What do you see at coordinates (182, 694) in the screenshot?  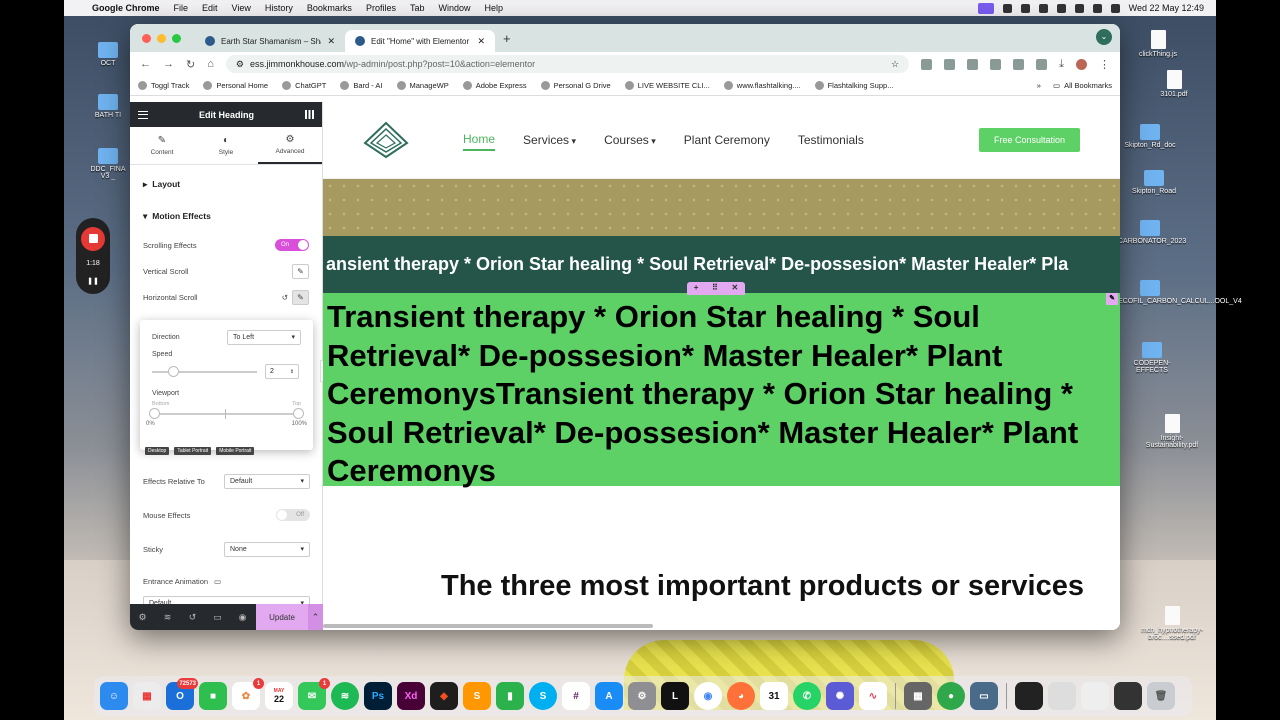 I see `outlook-icon: O 72573` at bounding box center [182, 694].